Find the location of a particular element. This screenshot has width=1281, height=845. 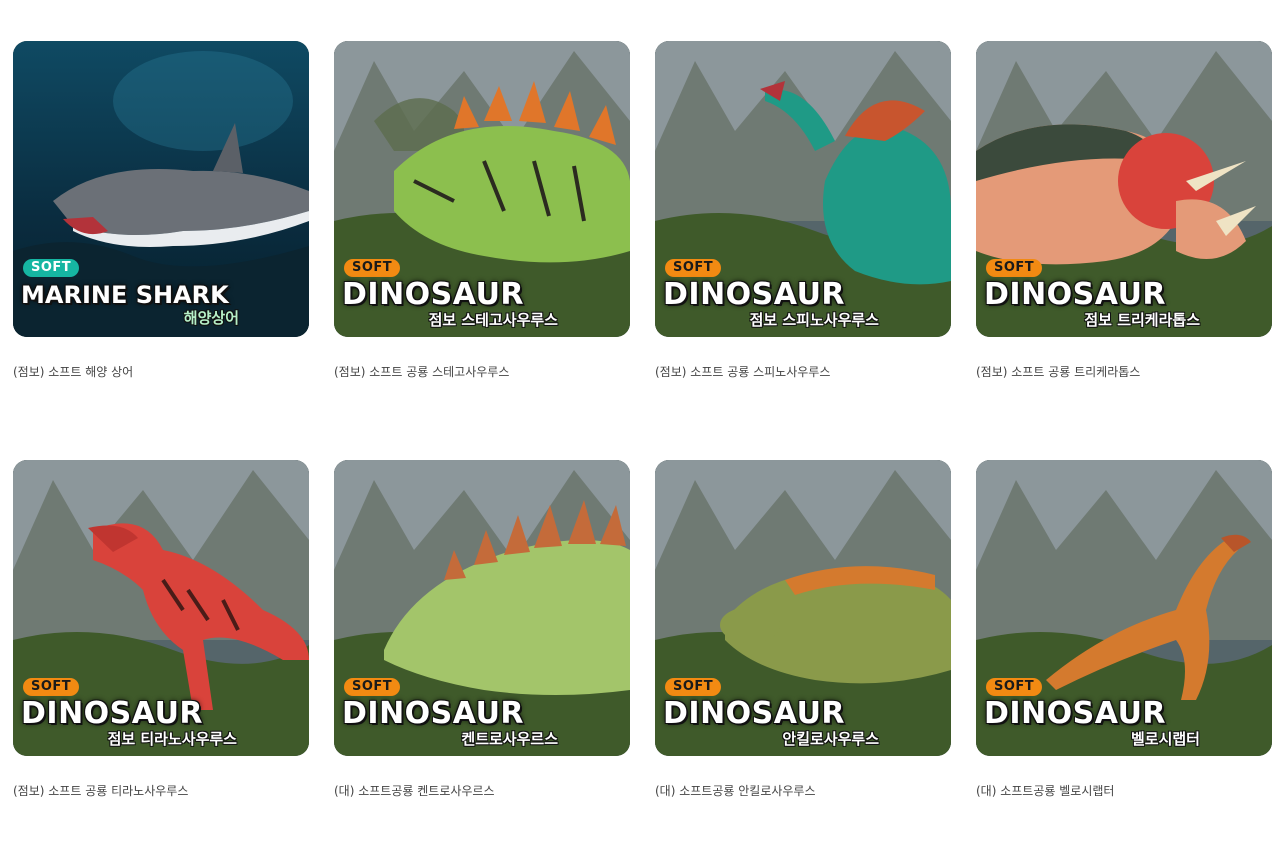

product-card: SOFT DINOSAUR 켄트로사우르스 (대) 소프트공룡 켄트로사우르스 is located at coordinates (482, 629).